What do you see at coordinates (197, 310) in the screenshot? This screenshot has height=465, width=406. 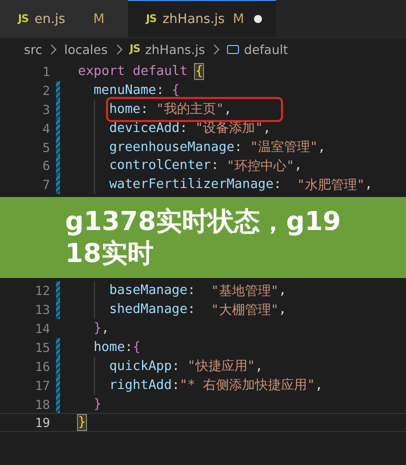 I see `code-line: shedManage: "大棚管理",` at bounding box center [197, 310].